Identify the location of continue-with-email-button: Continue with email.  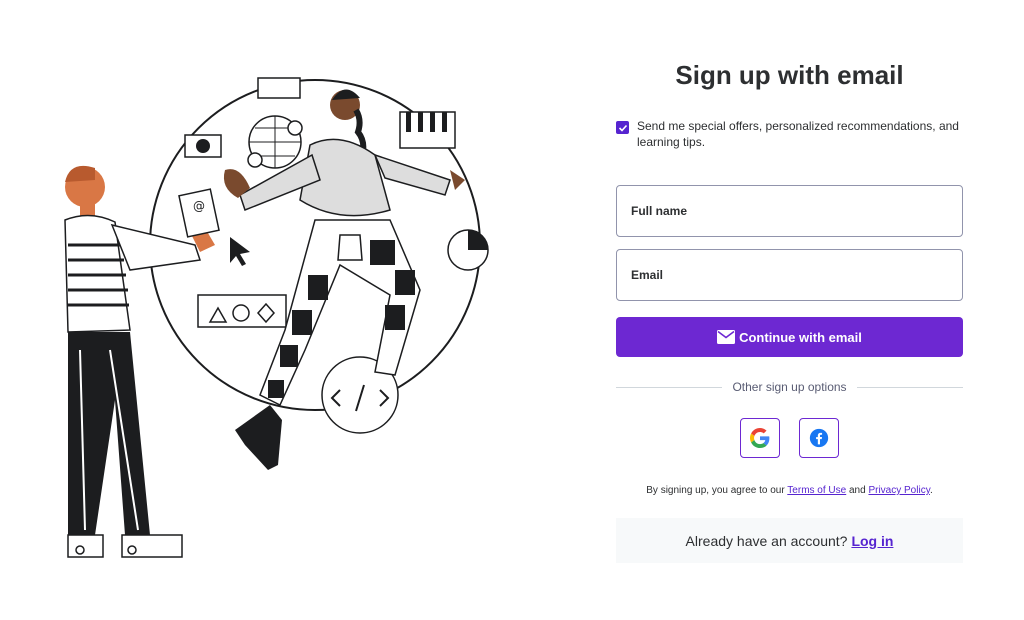
(789, 337).